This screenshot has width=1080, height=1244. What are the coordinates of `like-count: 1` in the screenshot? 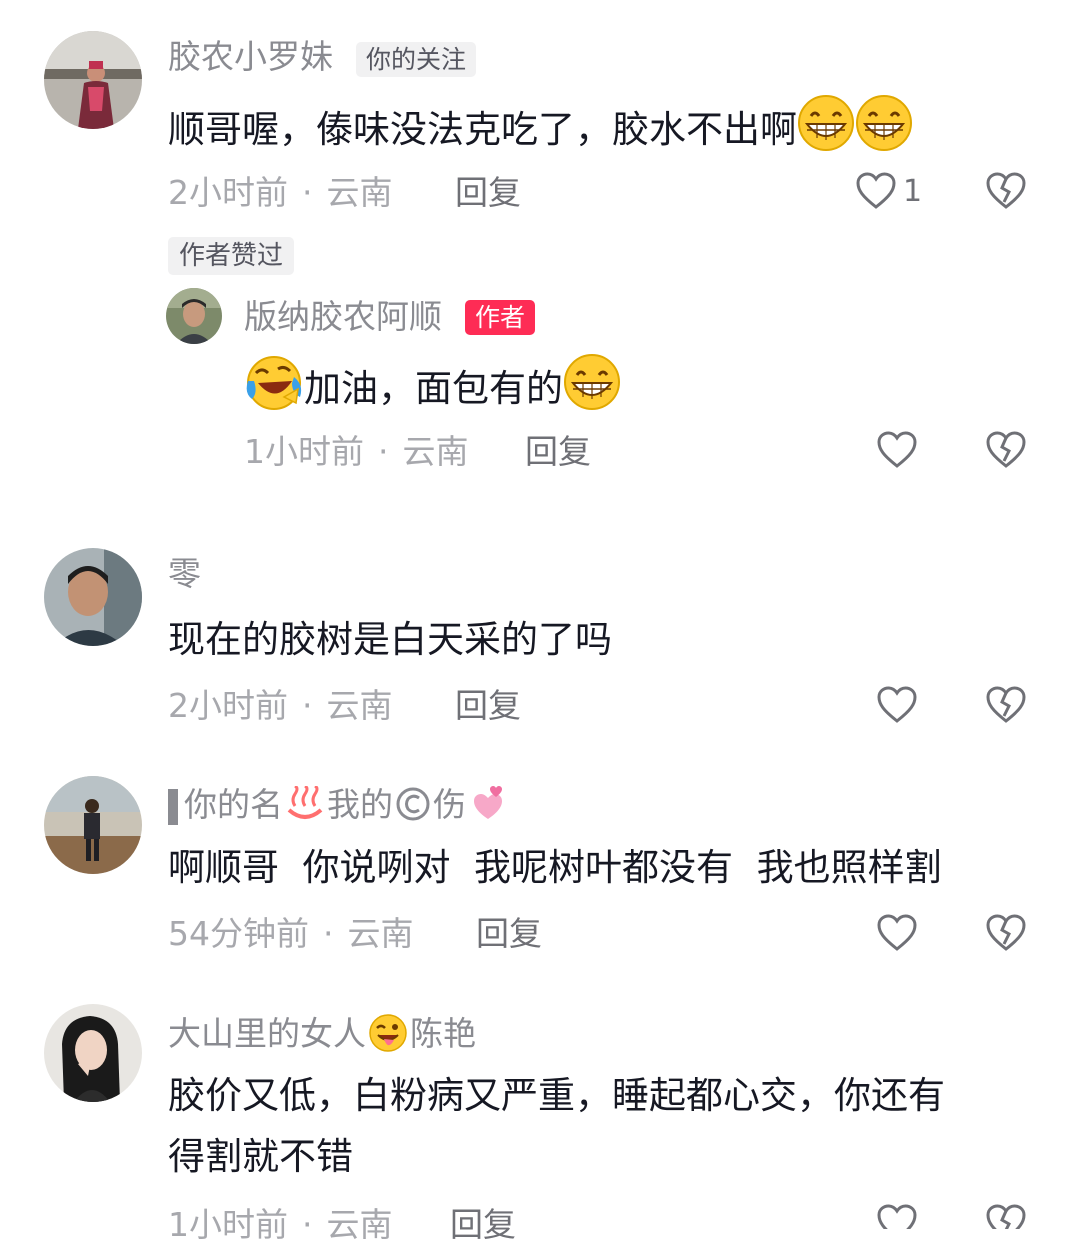 It's located at (913, 191).